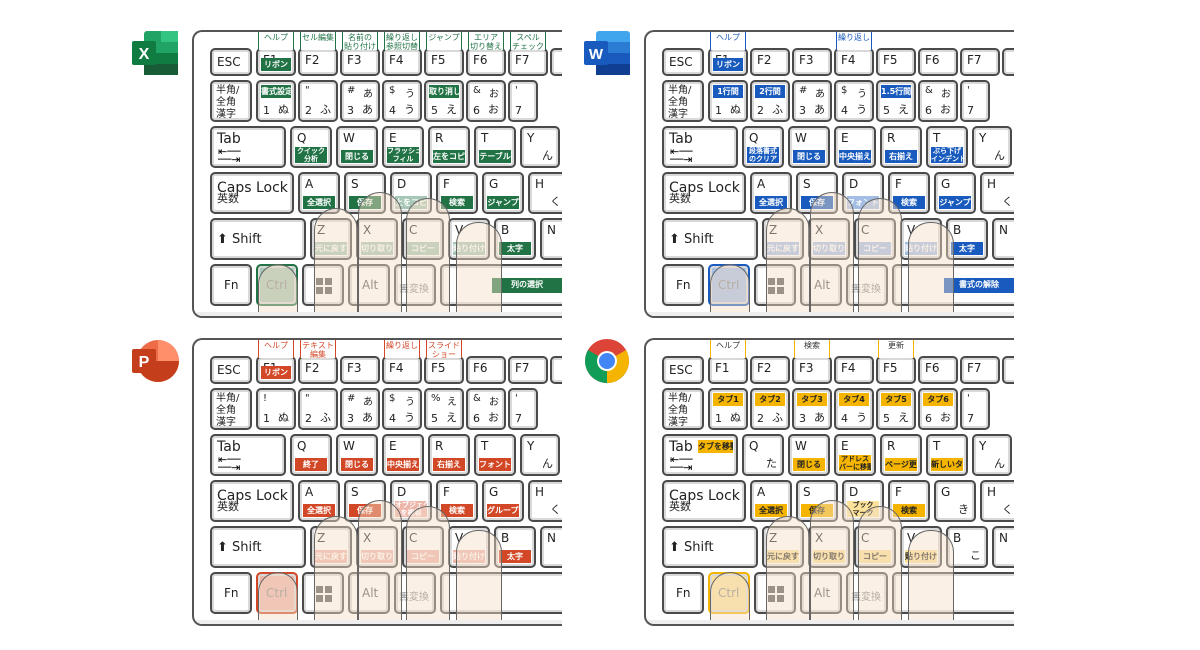  I want to click on key-2: 2行間 2 ふ, so click(770, 101).